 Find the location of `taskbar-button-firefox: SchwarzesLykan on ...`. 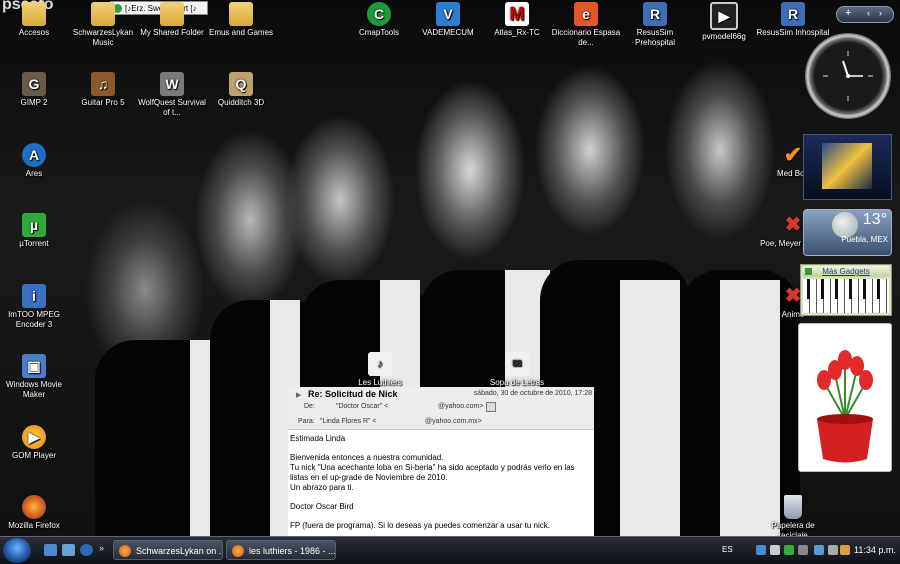

taskbar-button-firefox: SchwarzesLykan on ... is located at coordinates (168, 550).